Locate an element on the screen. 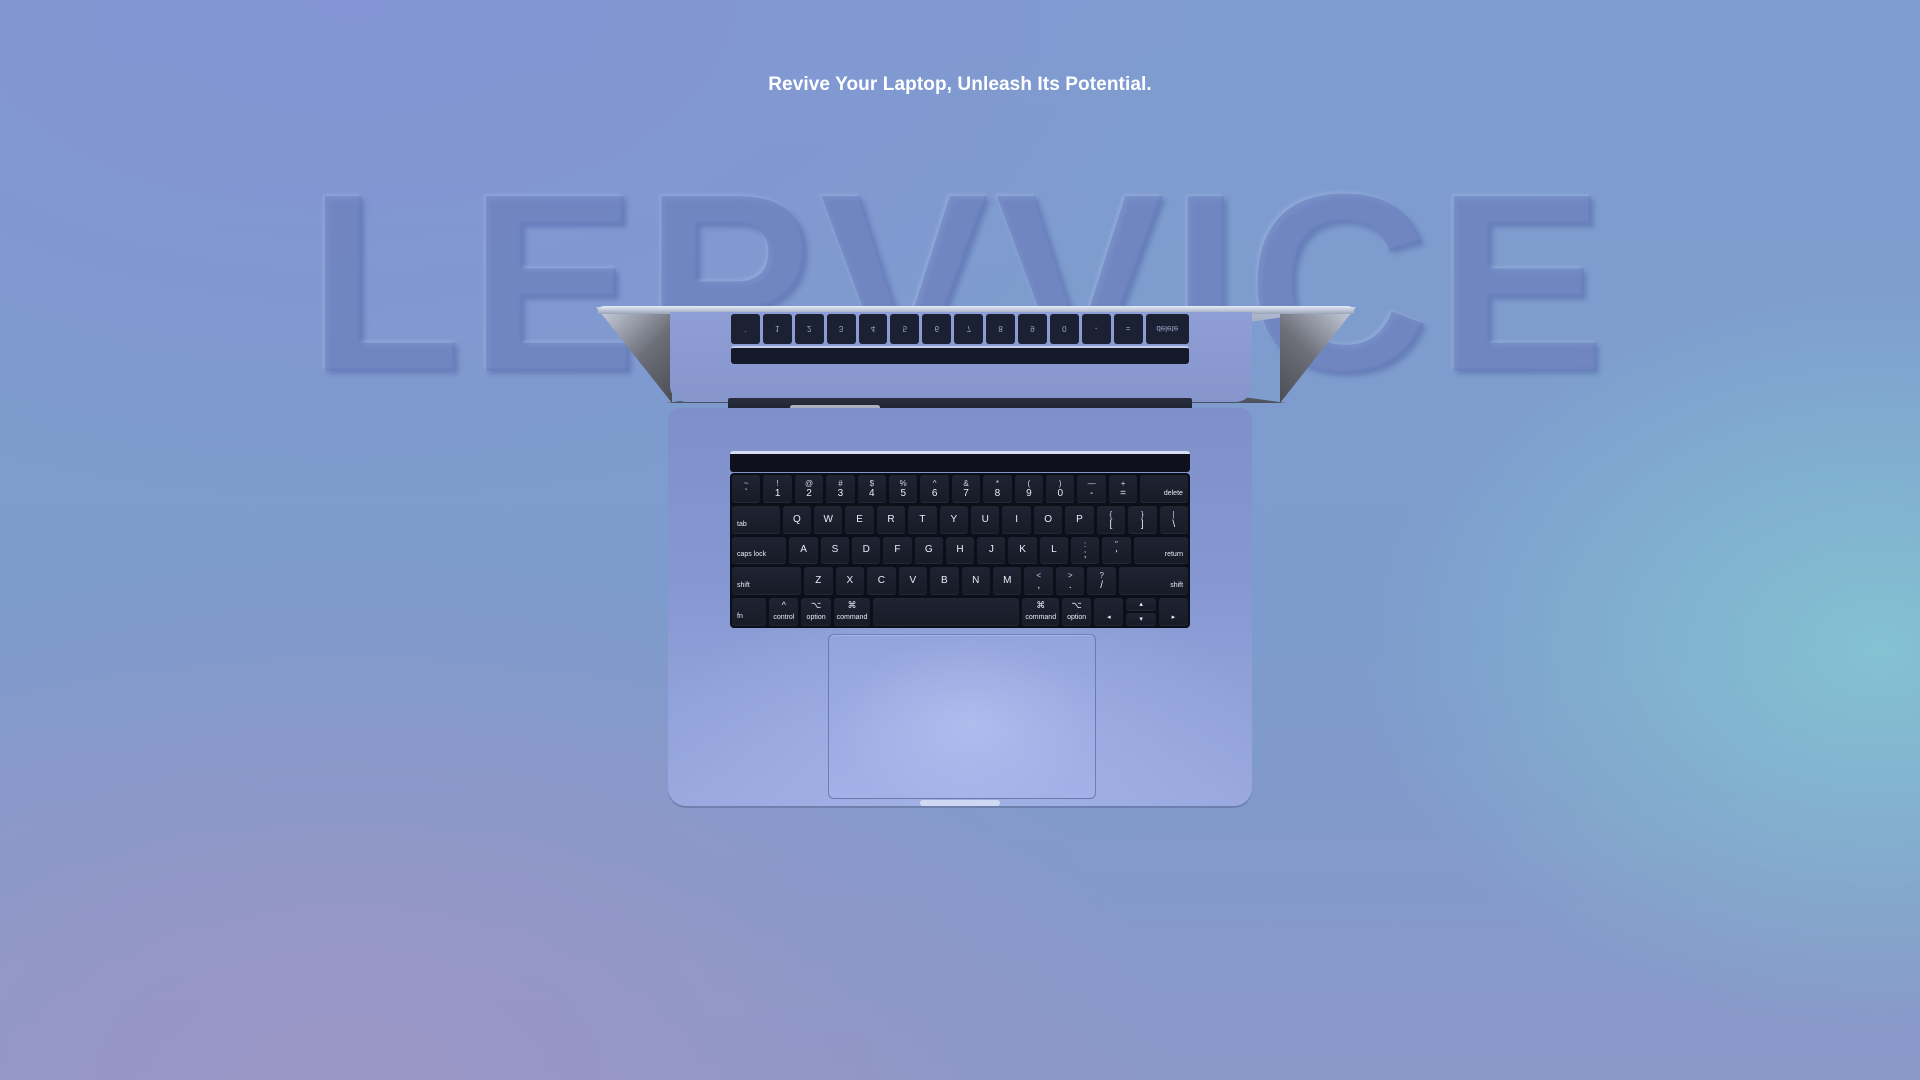 This screenshot has width=1920, height=1080. key-legend: \ is located at coordinates (1174, 524).